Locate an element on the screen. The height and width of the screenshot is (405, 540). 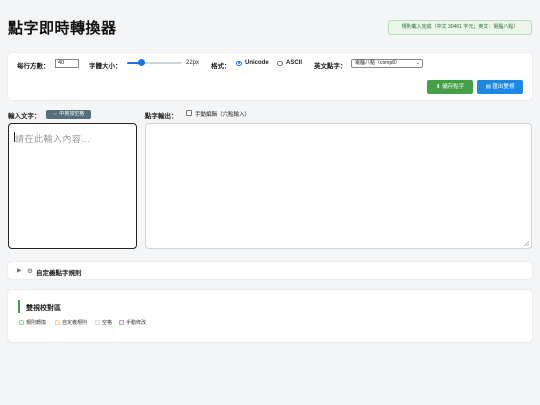
proofreading-title: 雙視校對區 is located at coordinates (43, 308).